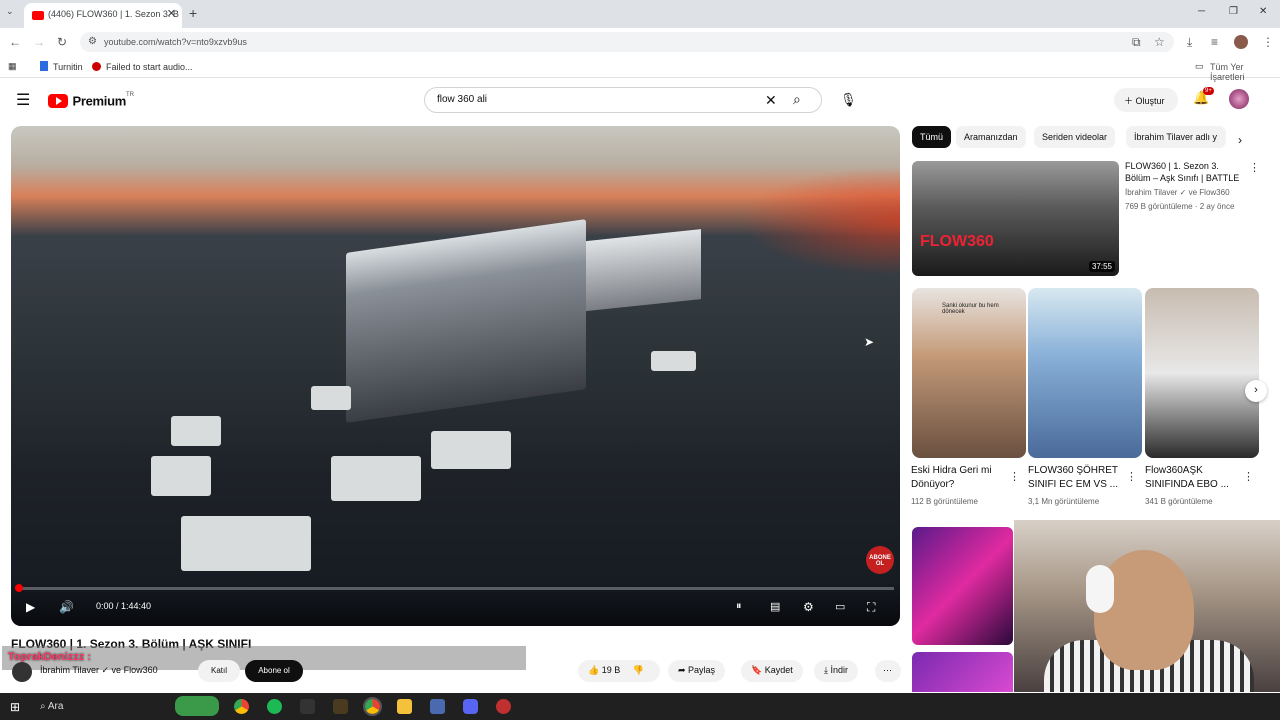 This screenshot has width=1280, height=720. What do you see at coordinates (1177, 192) in the screenshot?
I see `recommended-channel: İbrahim Tilaver ✓ ve Flow360` at bounding box center [1177, 192].